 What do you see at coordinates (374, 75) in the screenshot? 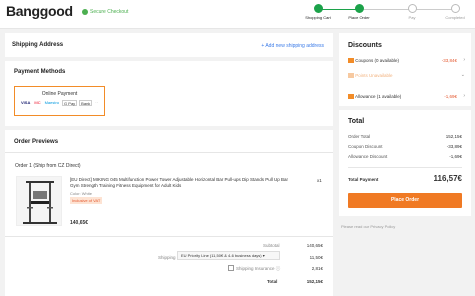
I see `points-label: Points Unavailable` at bounding box center [374, 75].